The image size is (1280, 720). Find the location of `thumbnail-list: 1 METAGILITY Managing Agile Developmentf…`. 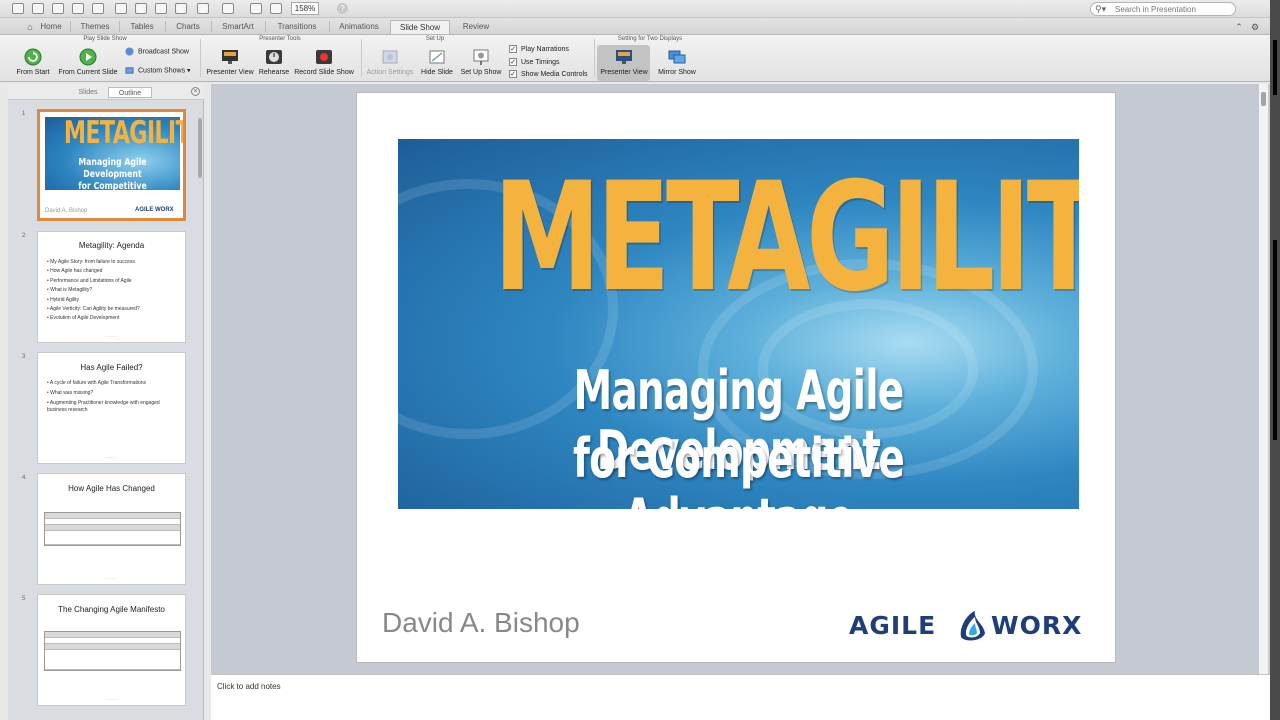

thumbnail-list: 1 METAGILITY Managing Agile Developmentf… is located at coordinates (106, 410).